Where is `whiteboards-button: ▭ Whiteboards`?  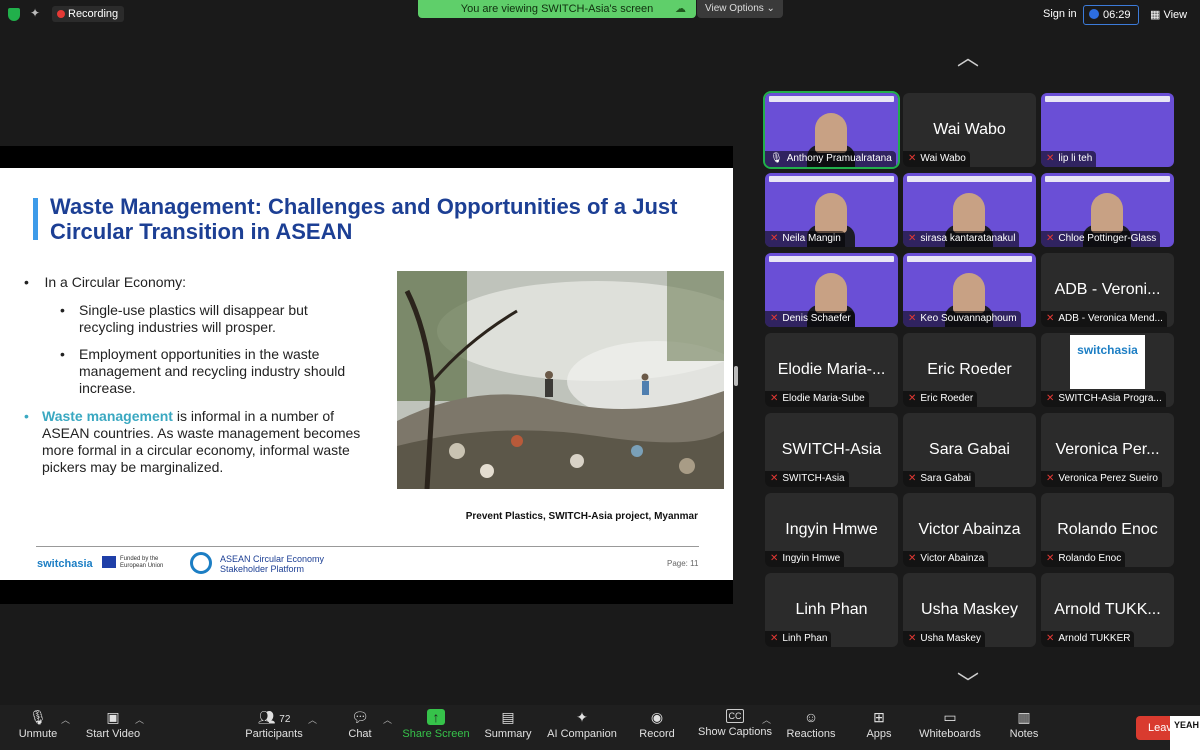 whiteboards-button: ▭ Whiteboards is located at coordinates (950, 724).